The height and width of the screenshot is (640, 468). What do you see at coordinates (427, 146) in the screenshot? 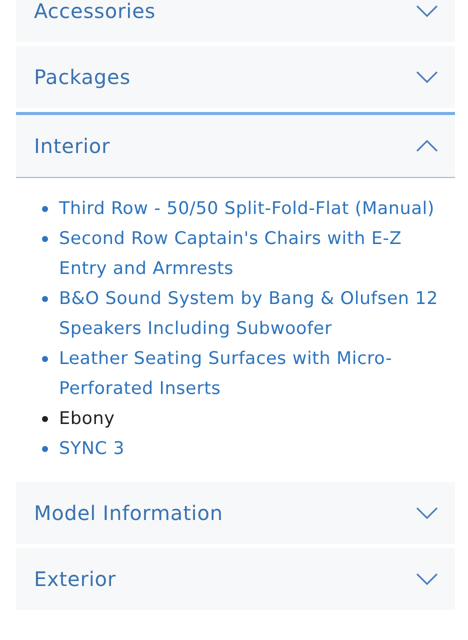
I see `chevron-up-icon` at bounding box center [427, 146].